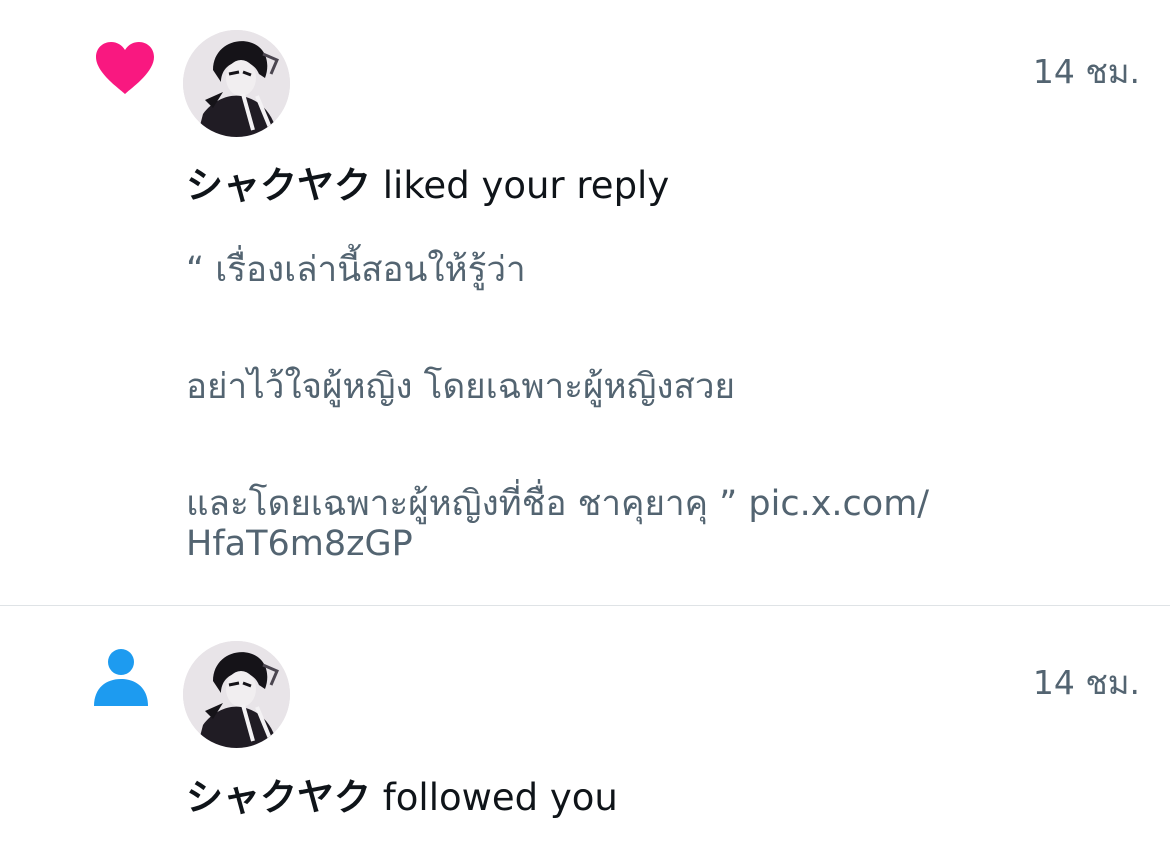 The width and height of the screenshot is (1170, 850). What do you see at coordinates (526, 185) in the screenshot?
I see `action-text: liked your reply` at bounding box center [526, 185].